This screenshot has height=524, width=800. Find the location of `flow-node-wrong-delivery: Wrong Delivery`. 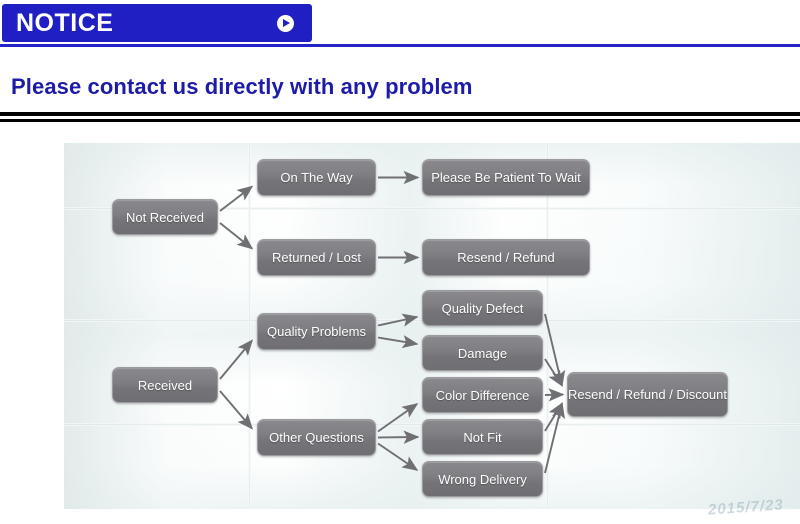

flow-node-wrong-delivery: Wrong Delivery is located at coordinates (482, 479).